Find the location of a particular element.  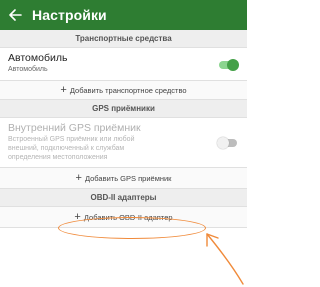

gps-item-label: Внутренний GPS приёмник is located at coordinates (74, 128).